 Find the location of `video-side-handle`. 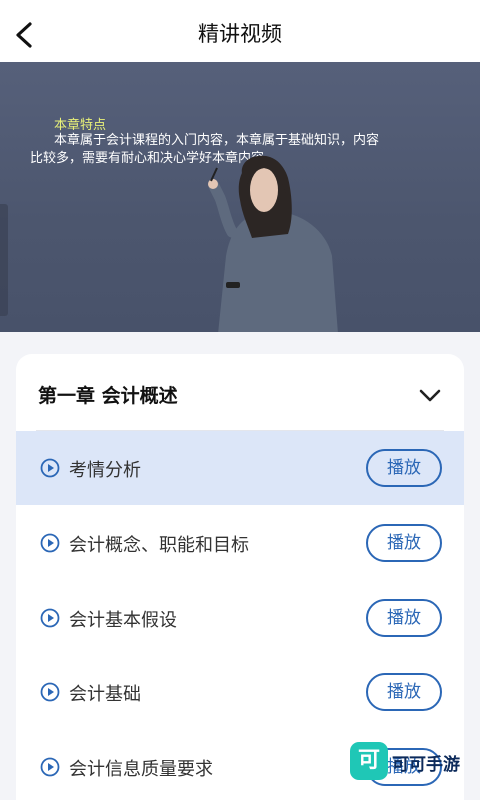

video-side-handle is located at coordinates (4, 260).